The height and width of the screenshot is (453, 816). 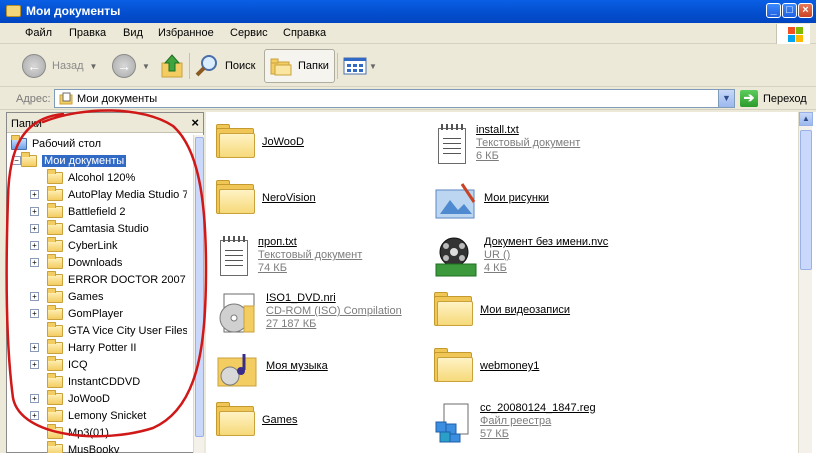 What do you see at coordinates (225, 66) in the screenshot?
I see `search-button: Поиск` at bounding box center [225, 66].